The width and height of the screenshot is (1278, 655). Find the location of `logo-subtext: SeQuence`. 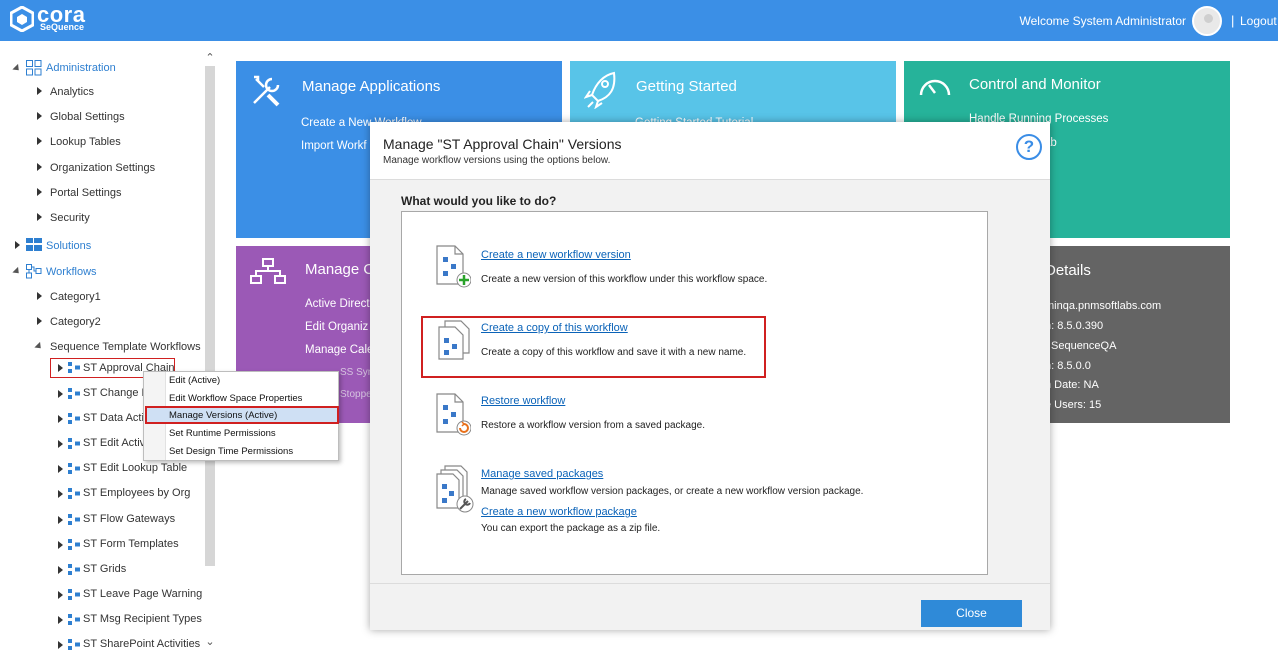

logo-subtext: SeQuence is located at coordinates (62, 27).